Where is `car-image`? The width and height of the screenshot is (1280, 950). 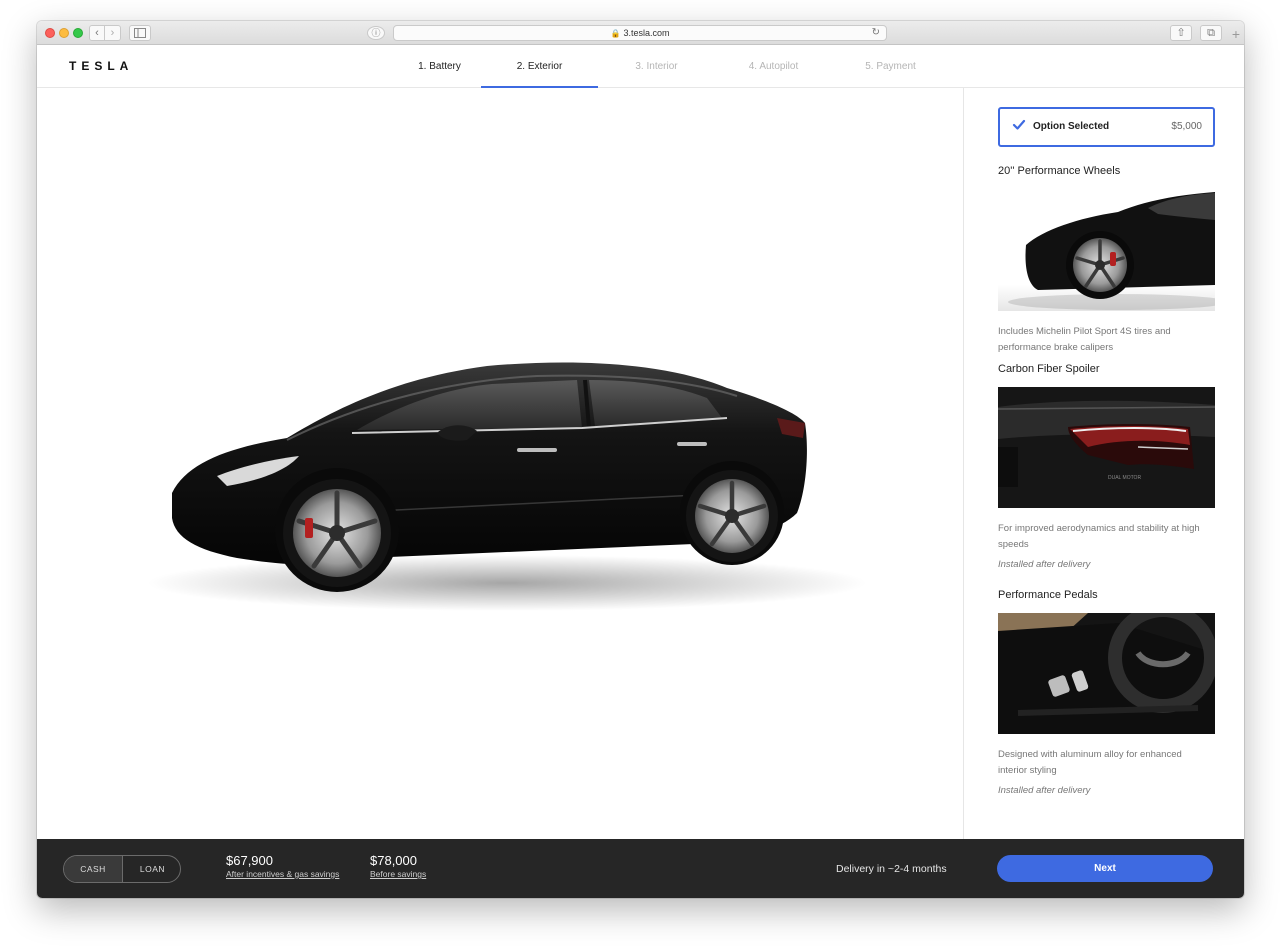
car-image is located at coordinates (507, 486).